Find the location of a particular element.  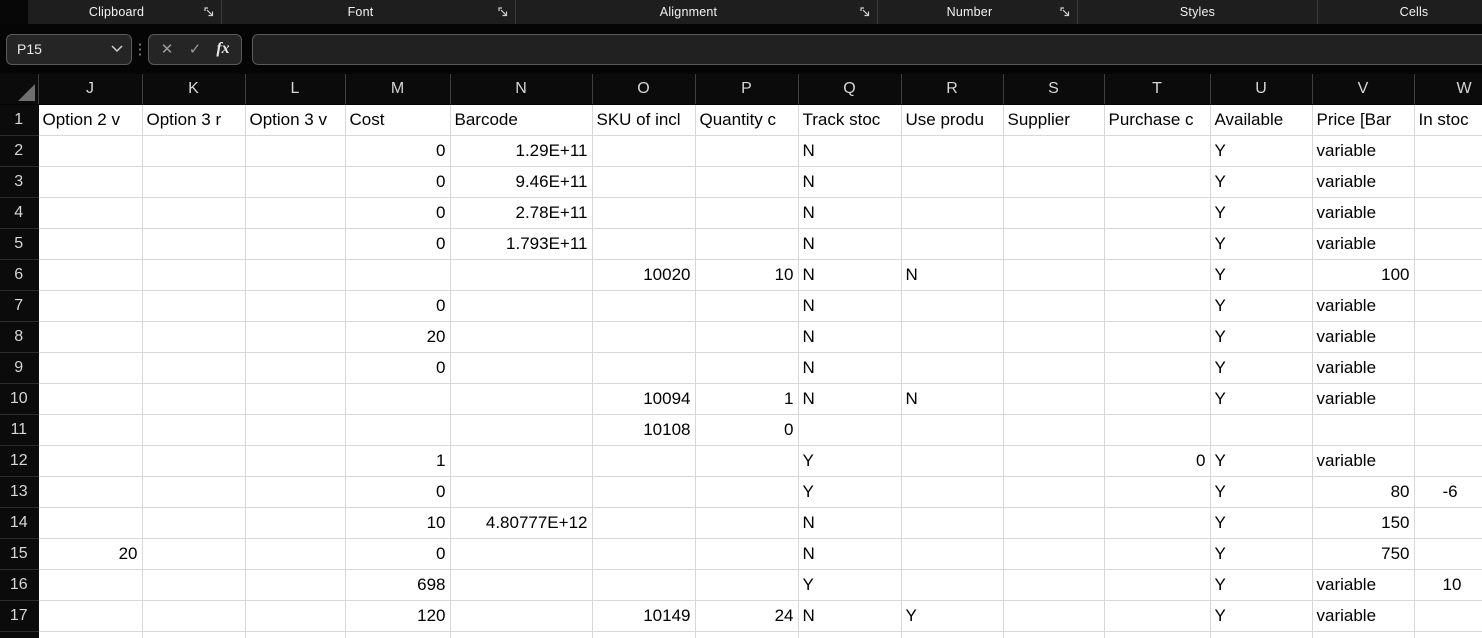

cell-S3 is located at coordinates (1054, 182).